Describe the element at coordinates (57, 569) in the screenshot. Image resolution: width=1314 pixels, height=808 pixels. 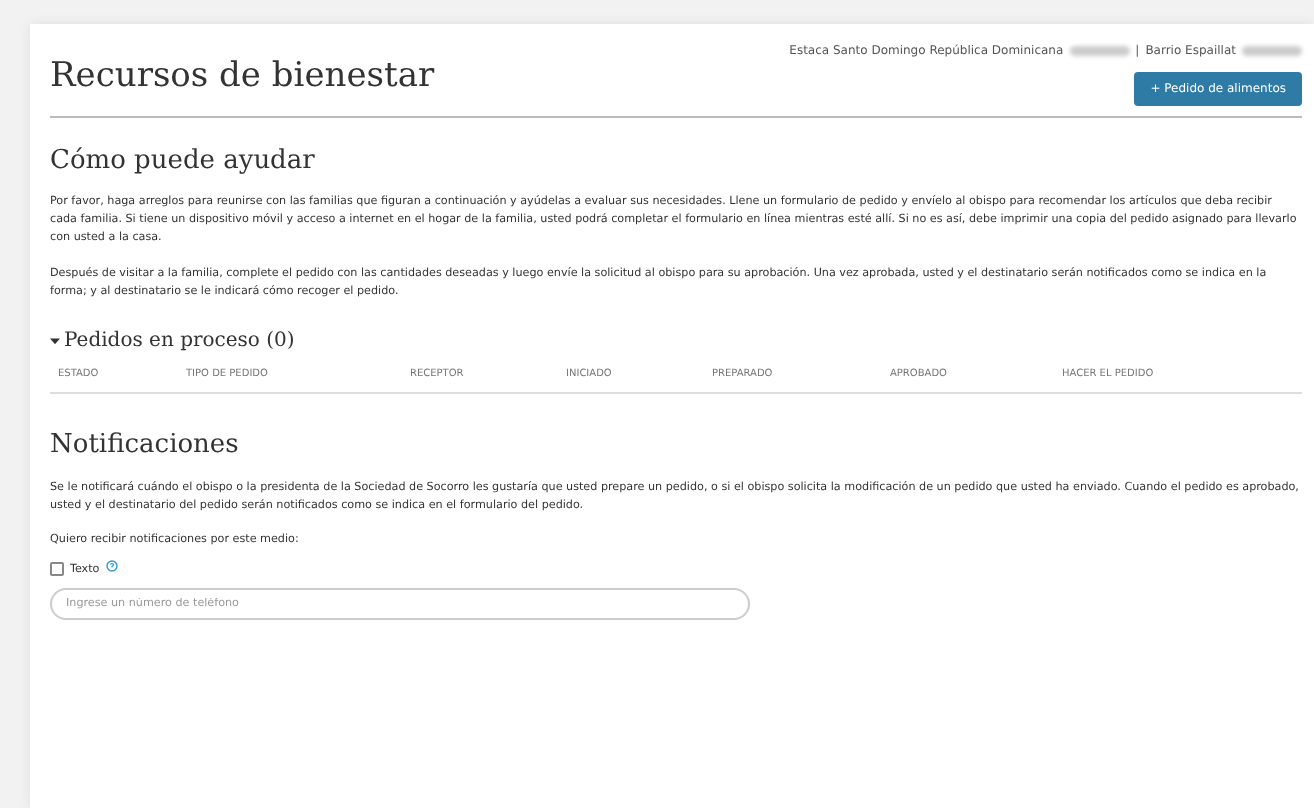
I see `checkbox` at that location.